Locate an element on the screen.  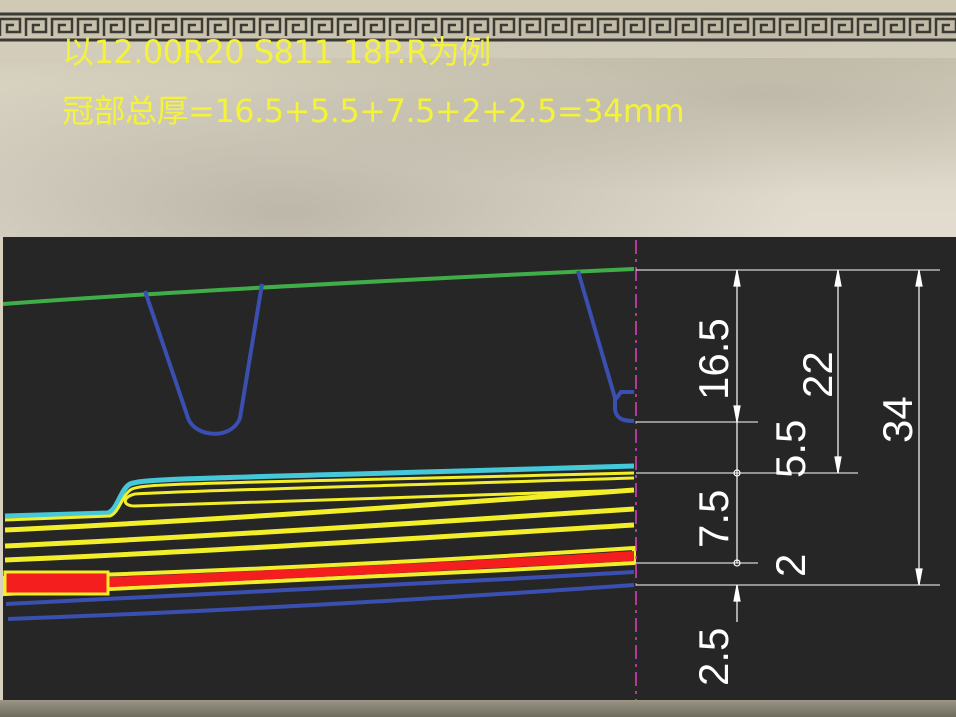
dim-label-5-5: 5.5 is located at coordinates (790, 449).